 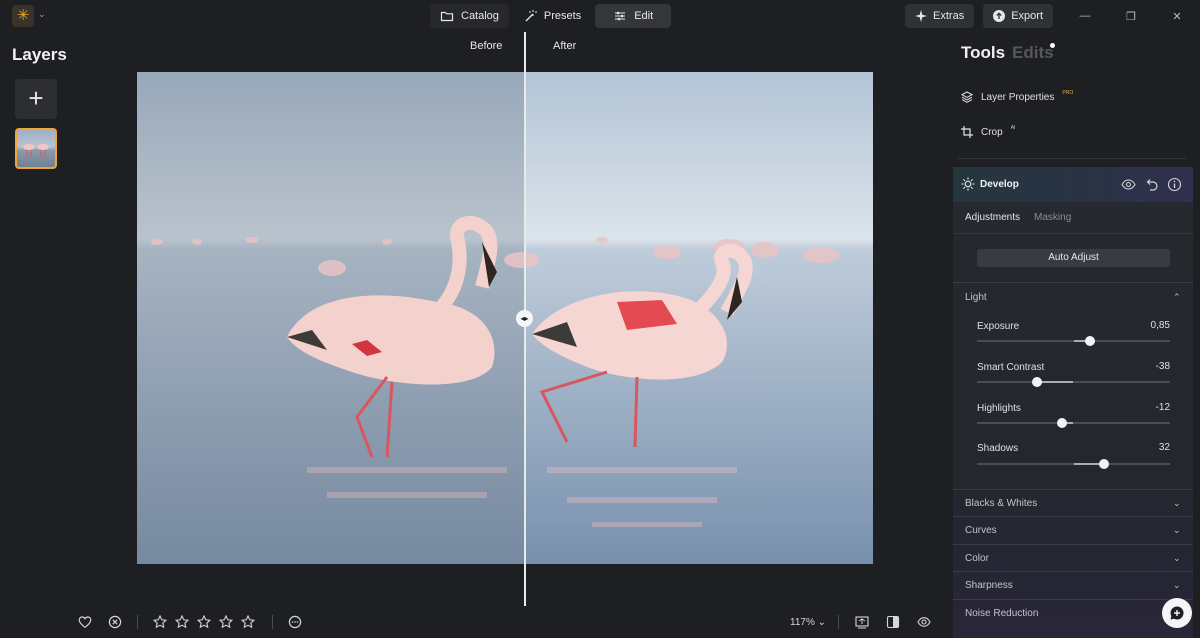 I want to click on crop-tool: Crop AI, so click(x=988, y=131).